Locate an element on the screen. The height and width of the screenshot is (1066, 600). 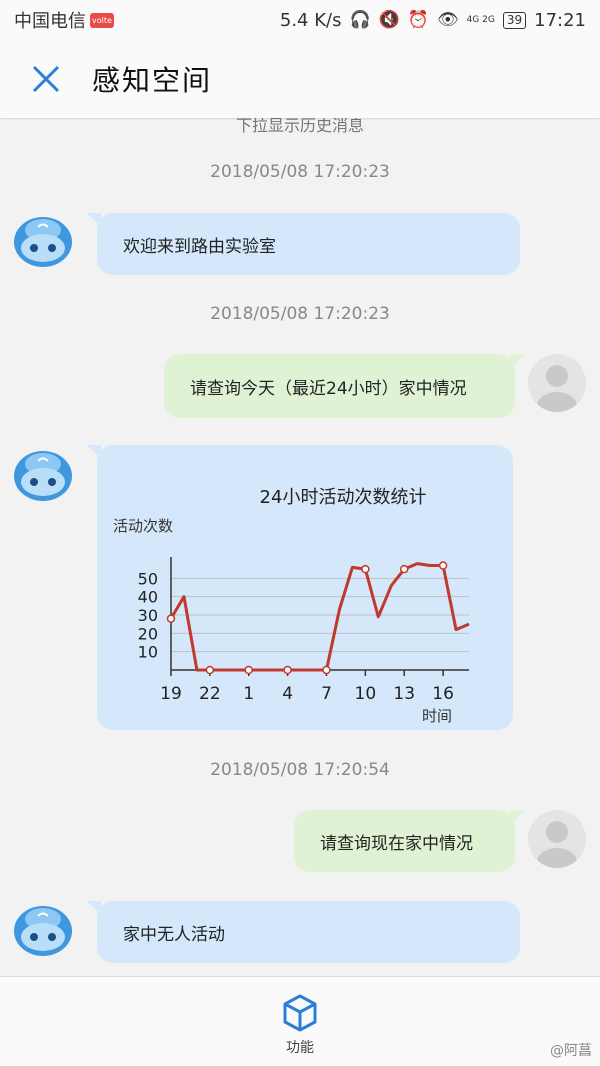
chart-x-tick-label: 16 is located at coordinates (443, 694).